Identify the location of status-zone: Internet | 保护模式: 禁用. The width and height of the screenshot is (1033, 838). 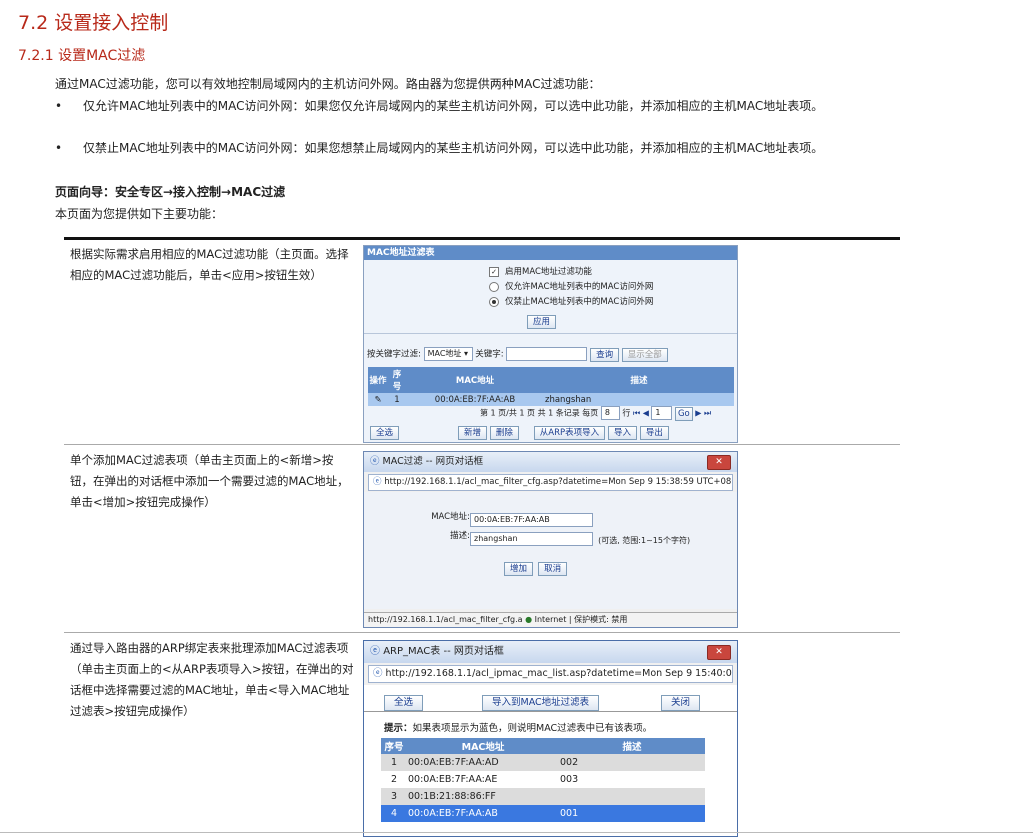
(581, 619).